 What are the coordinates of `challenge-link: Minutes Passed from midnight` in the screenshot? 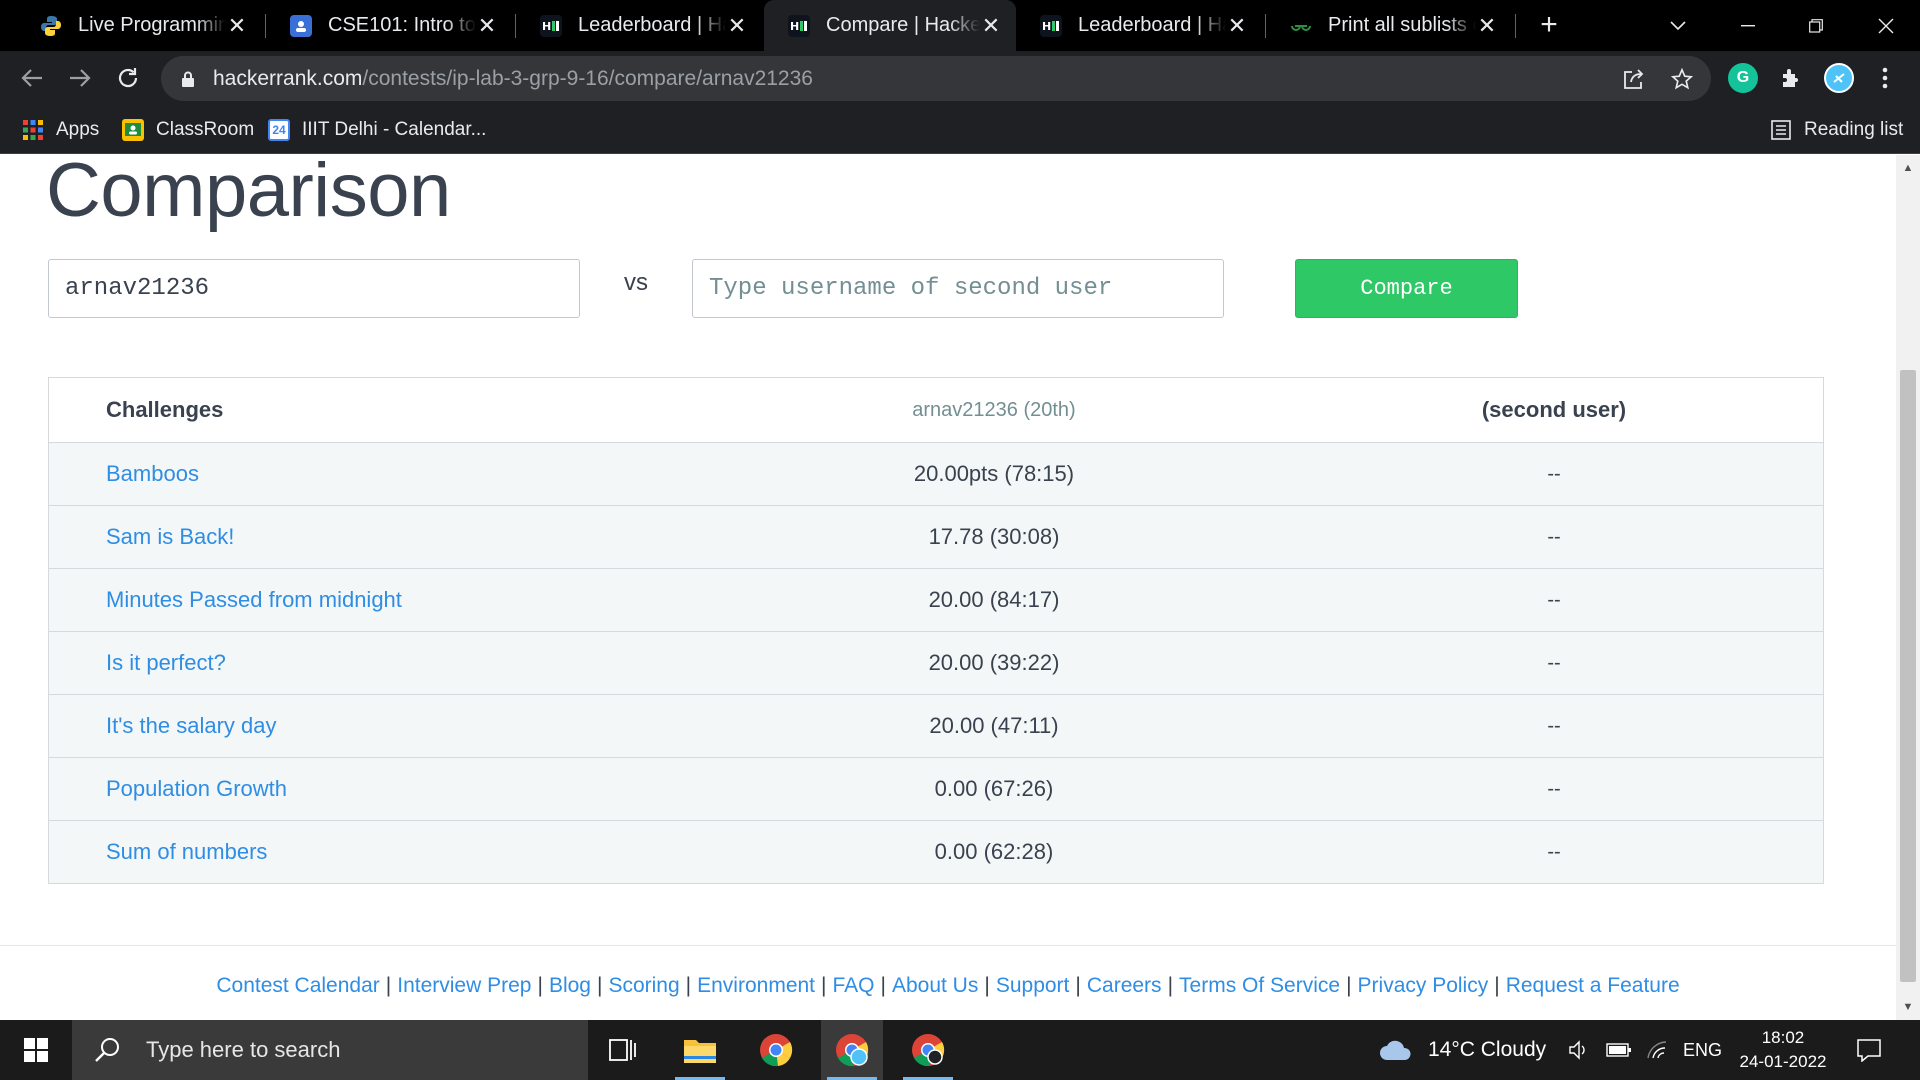 It's located at (254, 600).